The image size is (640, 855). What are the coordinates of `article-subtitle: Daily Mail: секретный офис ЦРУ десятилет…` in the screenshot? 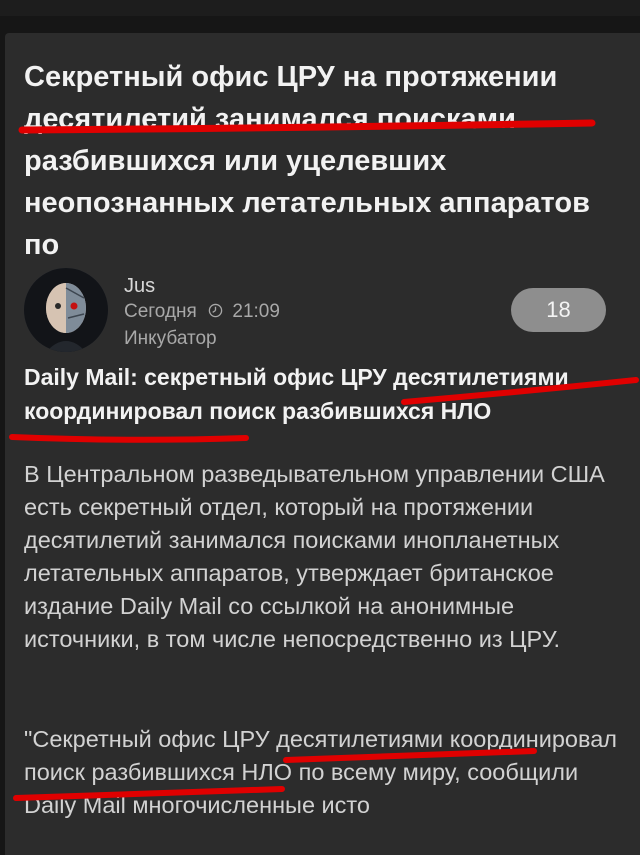 It's located at (296, 394).